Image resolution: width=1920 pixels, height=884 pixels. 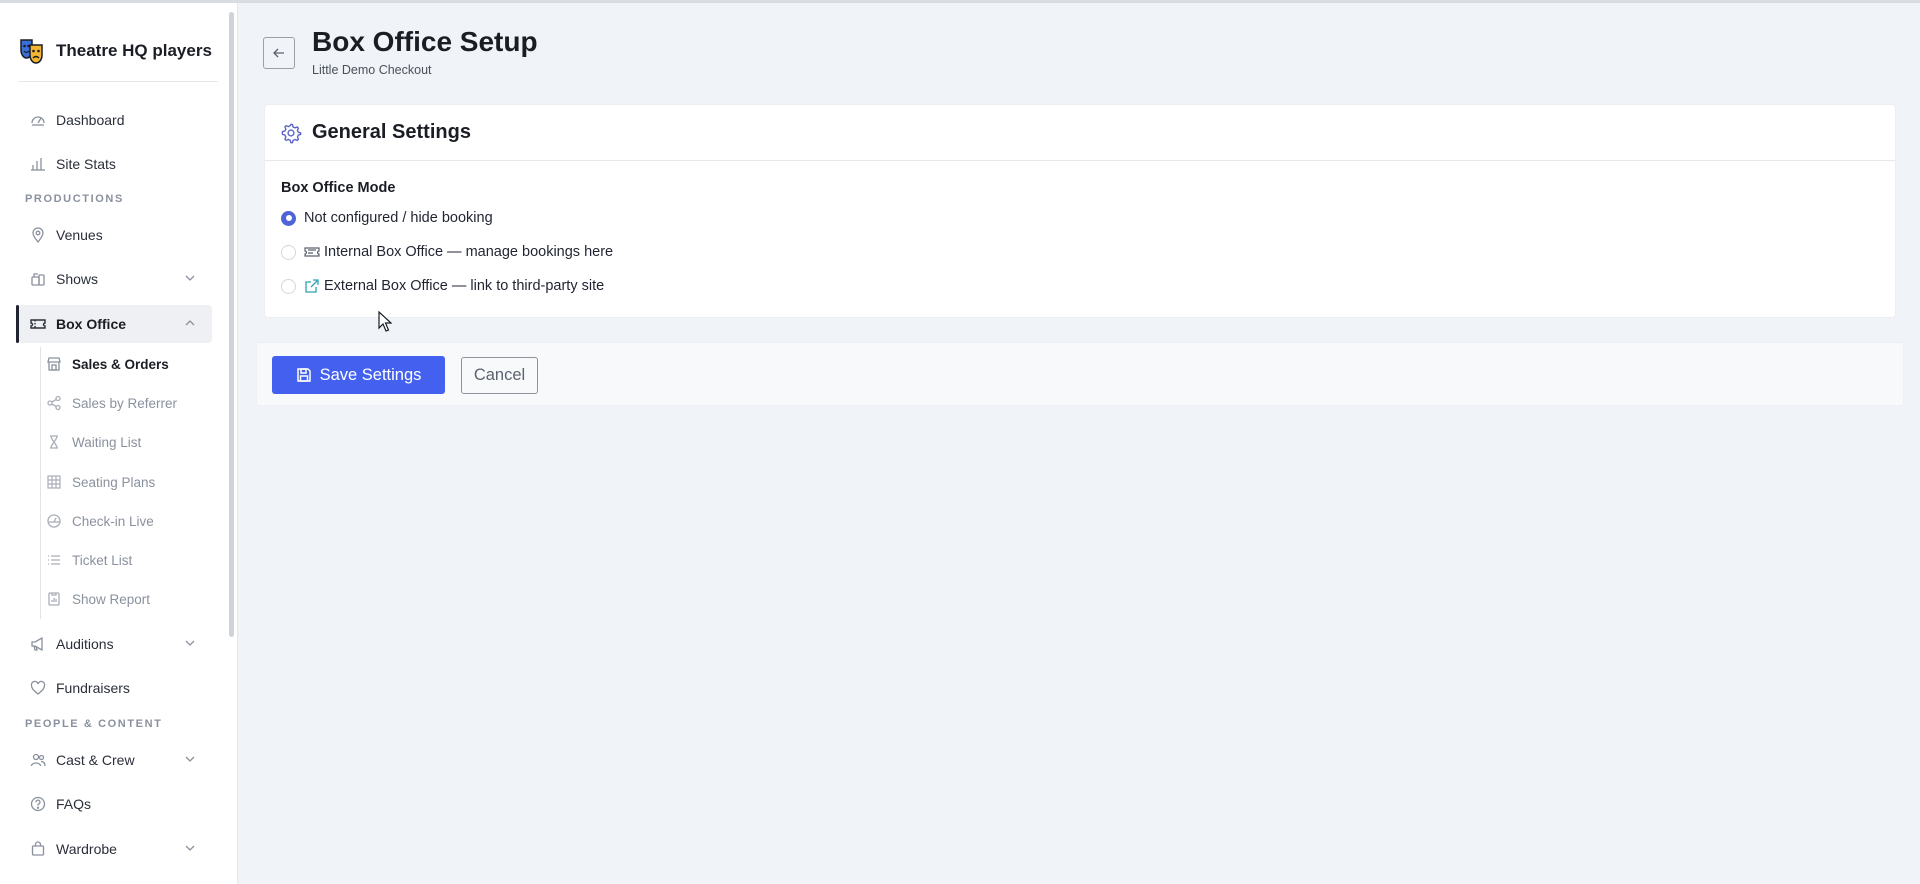 What do you see at coordinates (303, 375) in the screenshot?
I see `save-icon` at bounding box center [303, 375].